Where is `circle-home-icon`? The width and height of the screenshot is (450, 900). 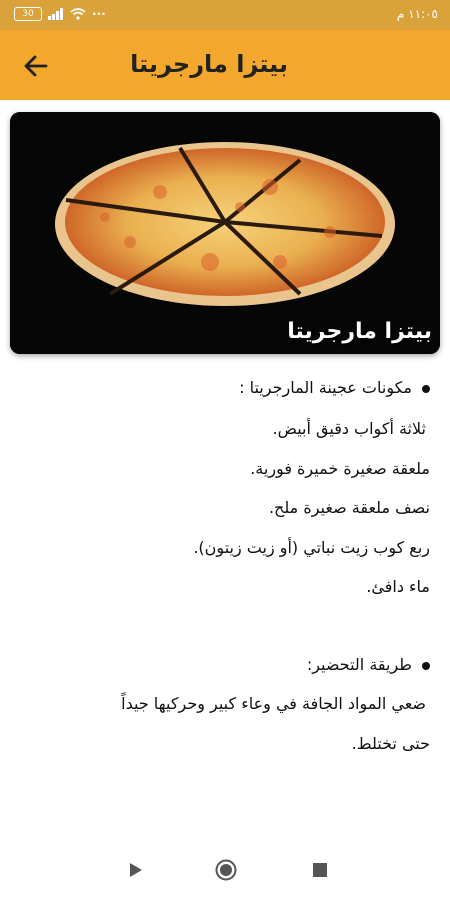 circle-home-icon is located at coordinates (226, 870).